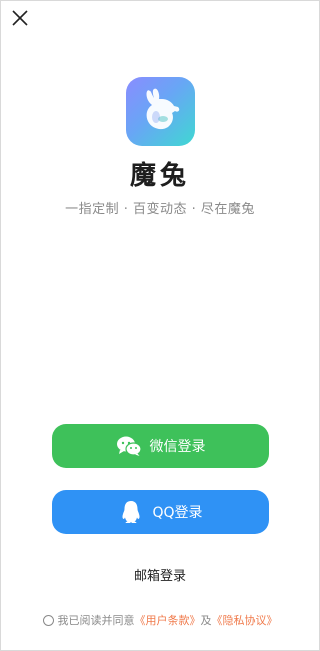 The width and height of the screenshot is (320, 651). Describe the element at coordinates (245, 620) in the screenshot. I see `privacy-link: 《隐私协议》` at that location.